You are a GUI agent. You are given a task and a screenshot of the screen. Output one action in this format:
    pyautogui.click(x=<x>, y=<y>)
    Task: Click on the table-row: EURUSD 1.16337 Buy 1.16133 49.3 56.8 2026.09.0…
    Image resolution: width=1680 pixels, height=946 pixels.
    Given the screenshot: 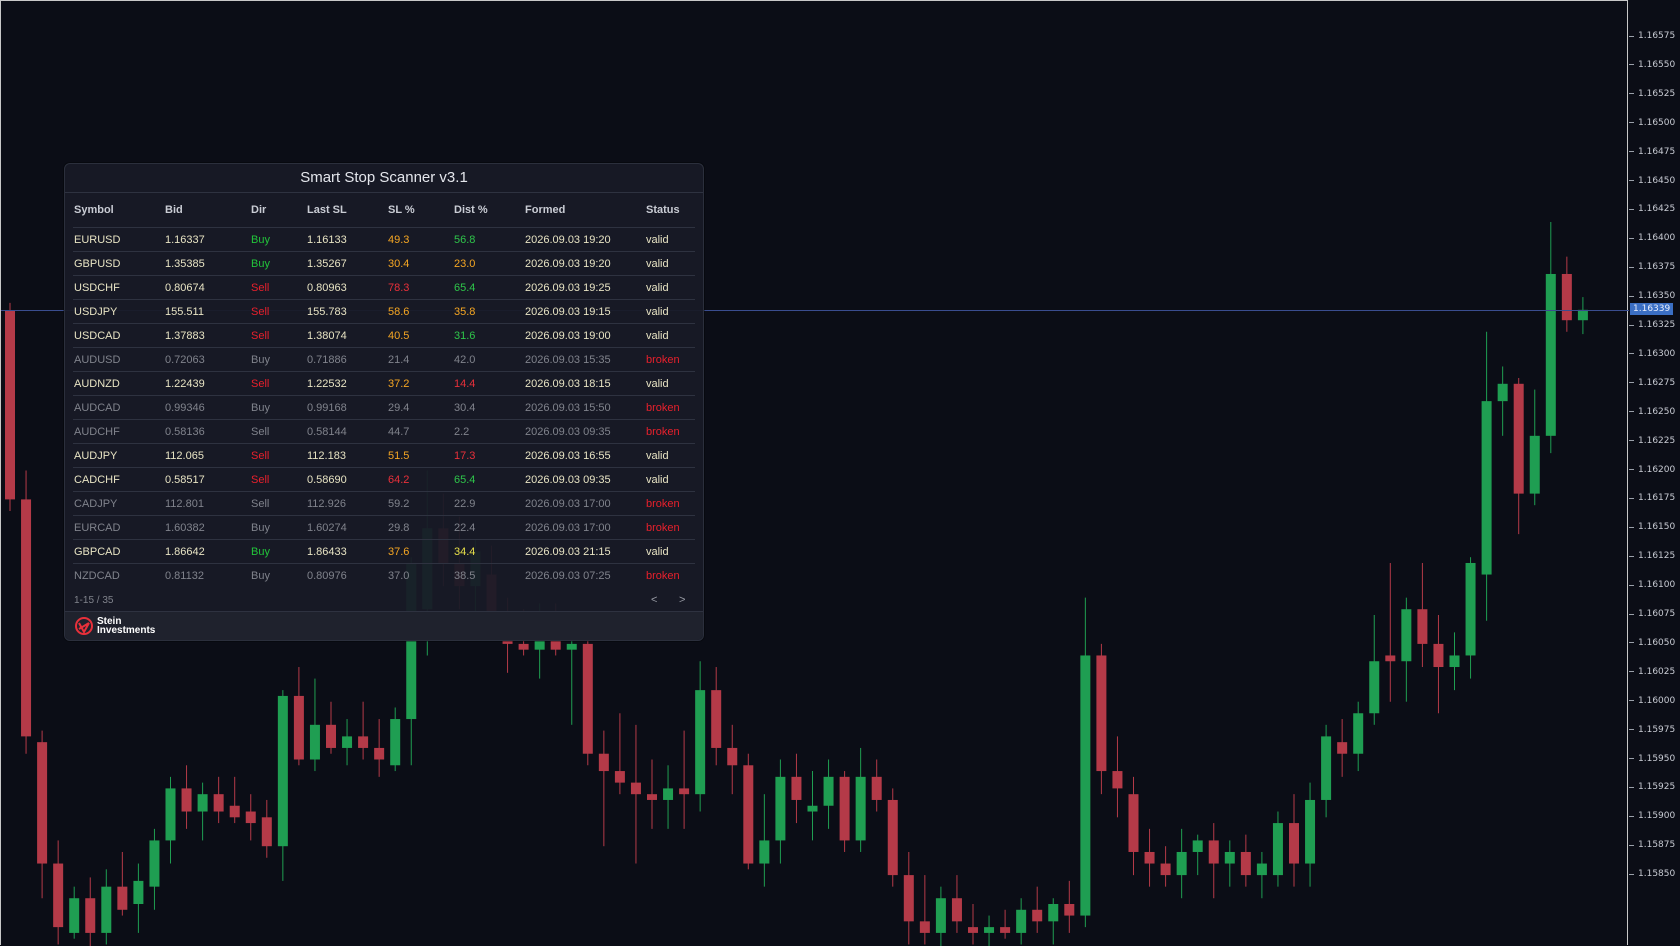 What is the action you would take?
    pyautogui.click(x=384, y=239)
    